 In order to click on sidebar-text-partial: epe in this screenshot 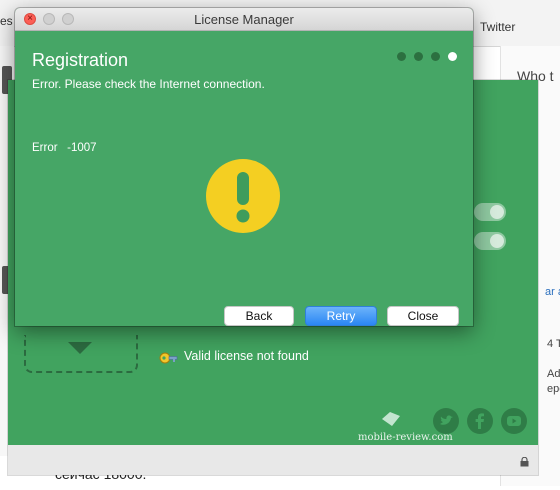, I will do `click(553, 389)`.